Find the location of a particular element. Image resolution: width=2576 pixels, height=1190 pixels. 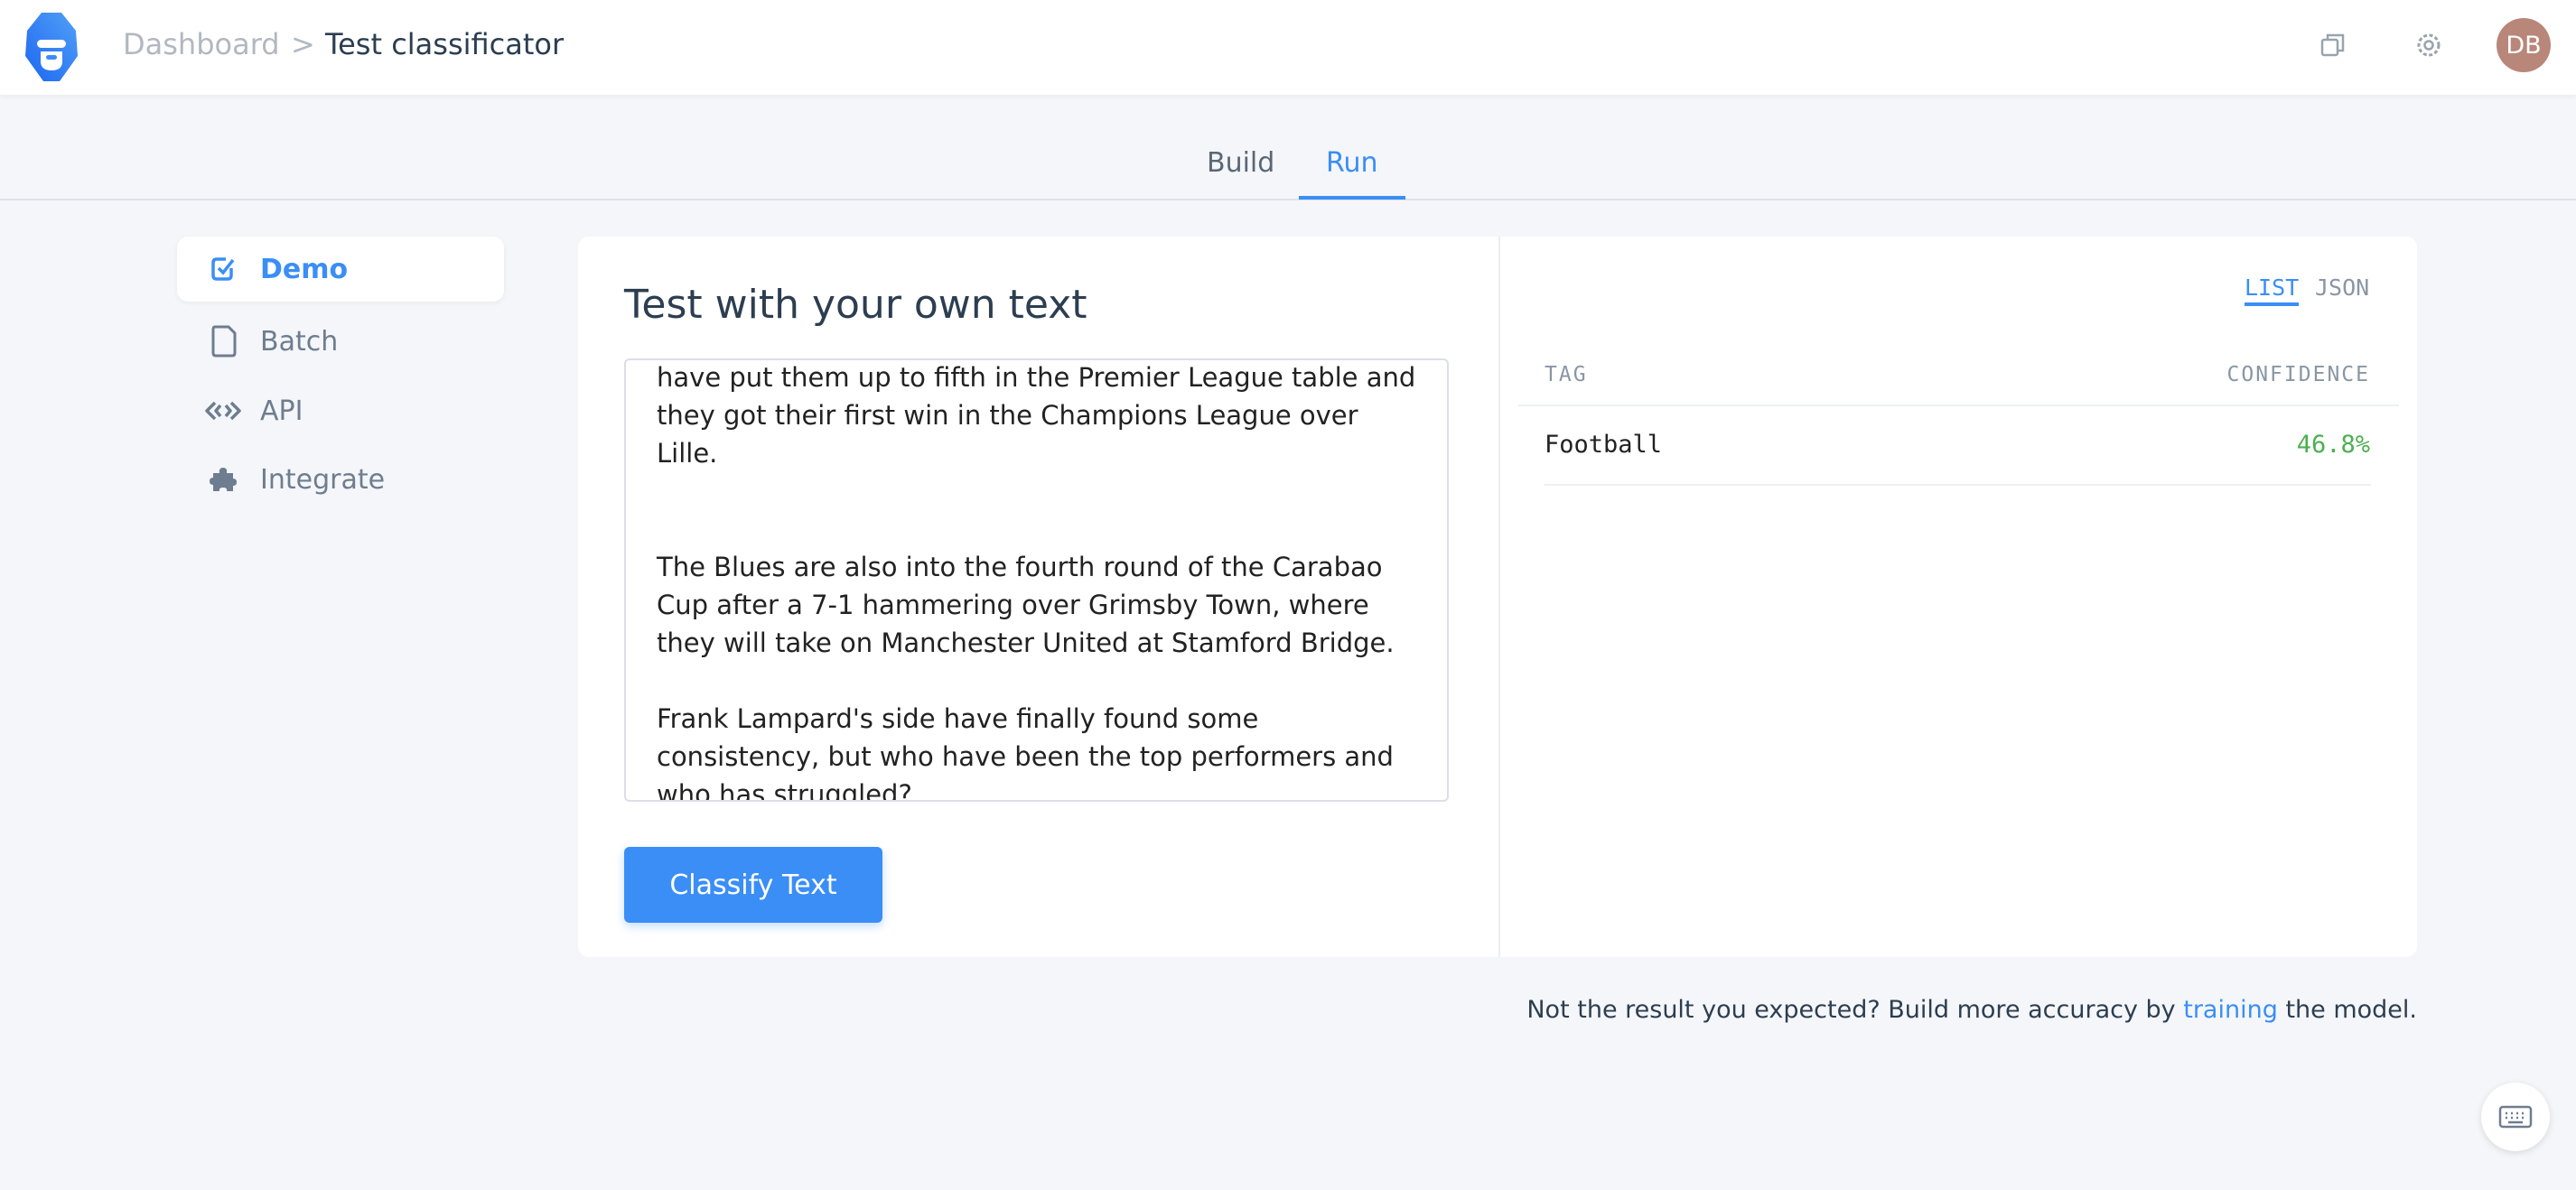

keyboard-shortcuts-button is located at coordinates (2515, 1117).